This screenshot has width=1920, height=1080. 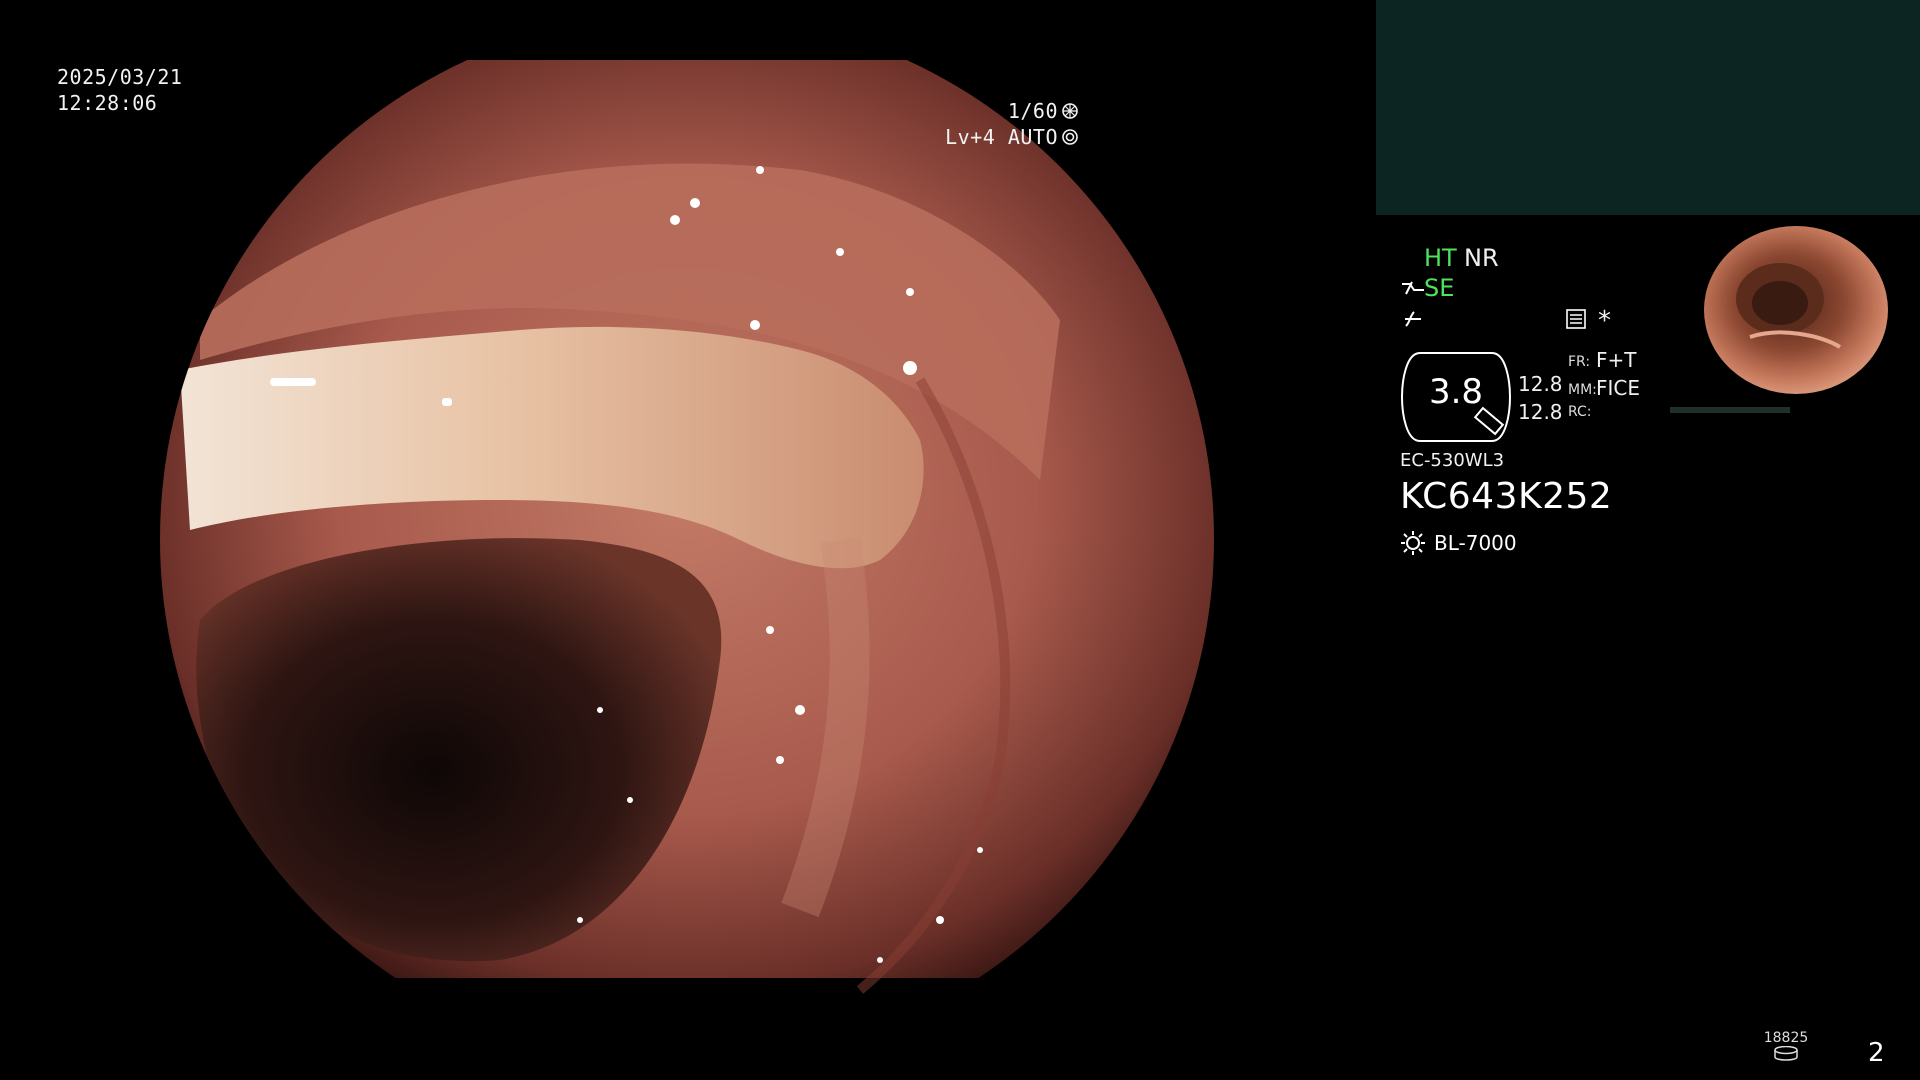 What do you see at coordinates (1070, 137) in the screenshot?
I see `iris-icon` at bounding box center [1070, 137].